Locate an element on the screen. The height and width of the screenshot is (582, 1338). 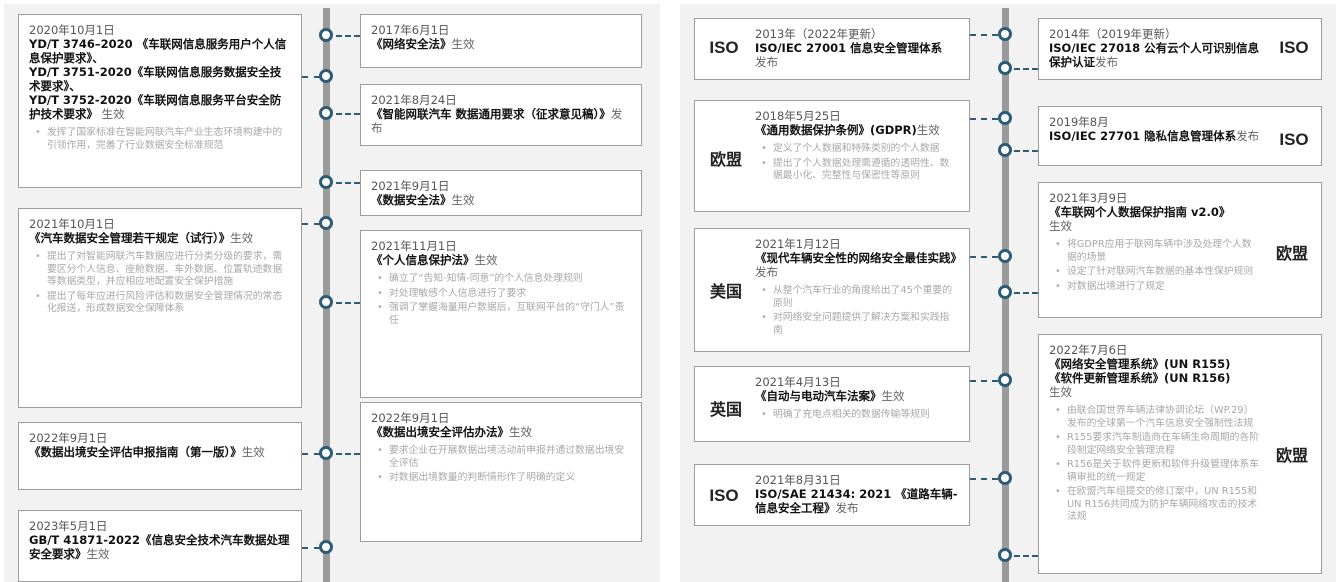
event-title: ISO/IEC 27001 信息安全管理体系 发布 is located at coordinates (849, 55).